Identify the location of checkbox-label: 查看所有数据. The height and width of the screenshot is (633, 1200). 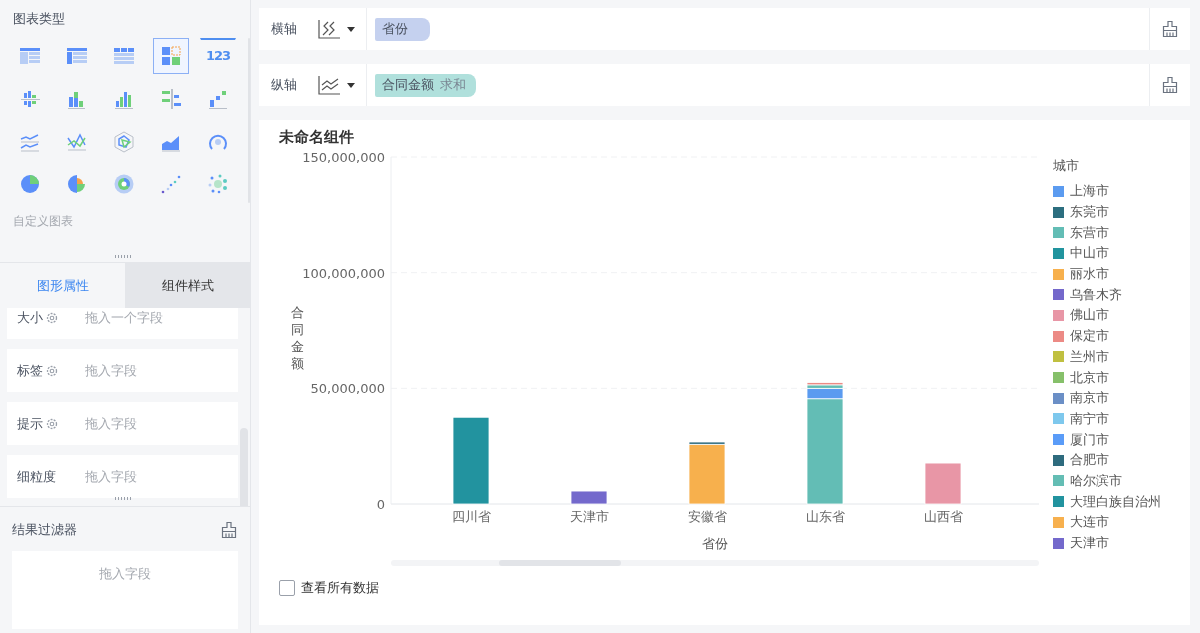
(340, 588).